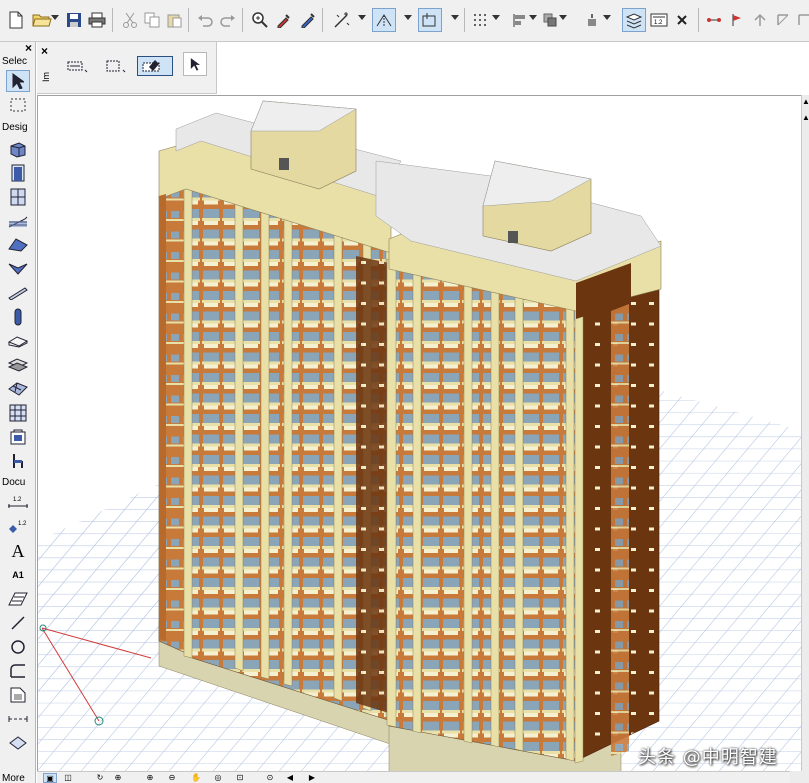 This screenshot has width=809, height=783. I want to click on polyline-tool-icon, so click(18, 671).